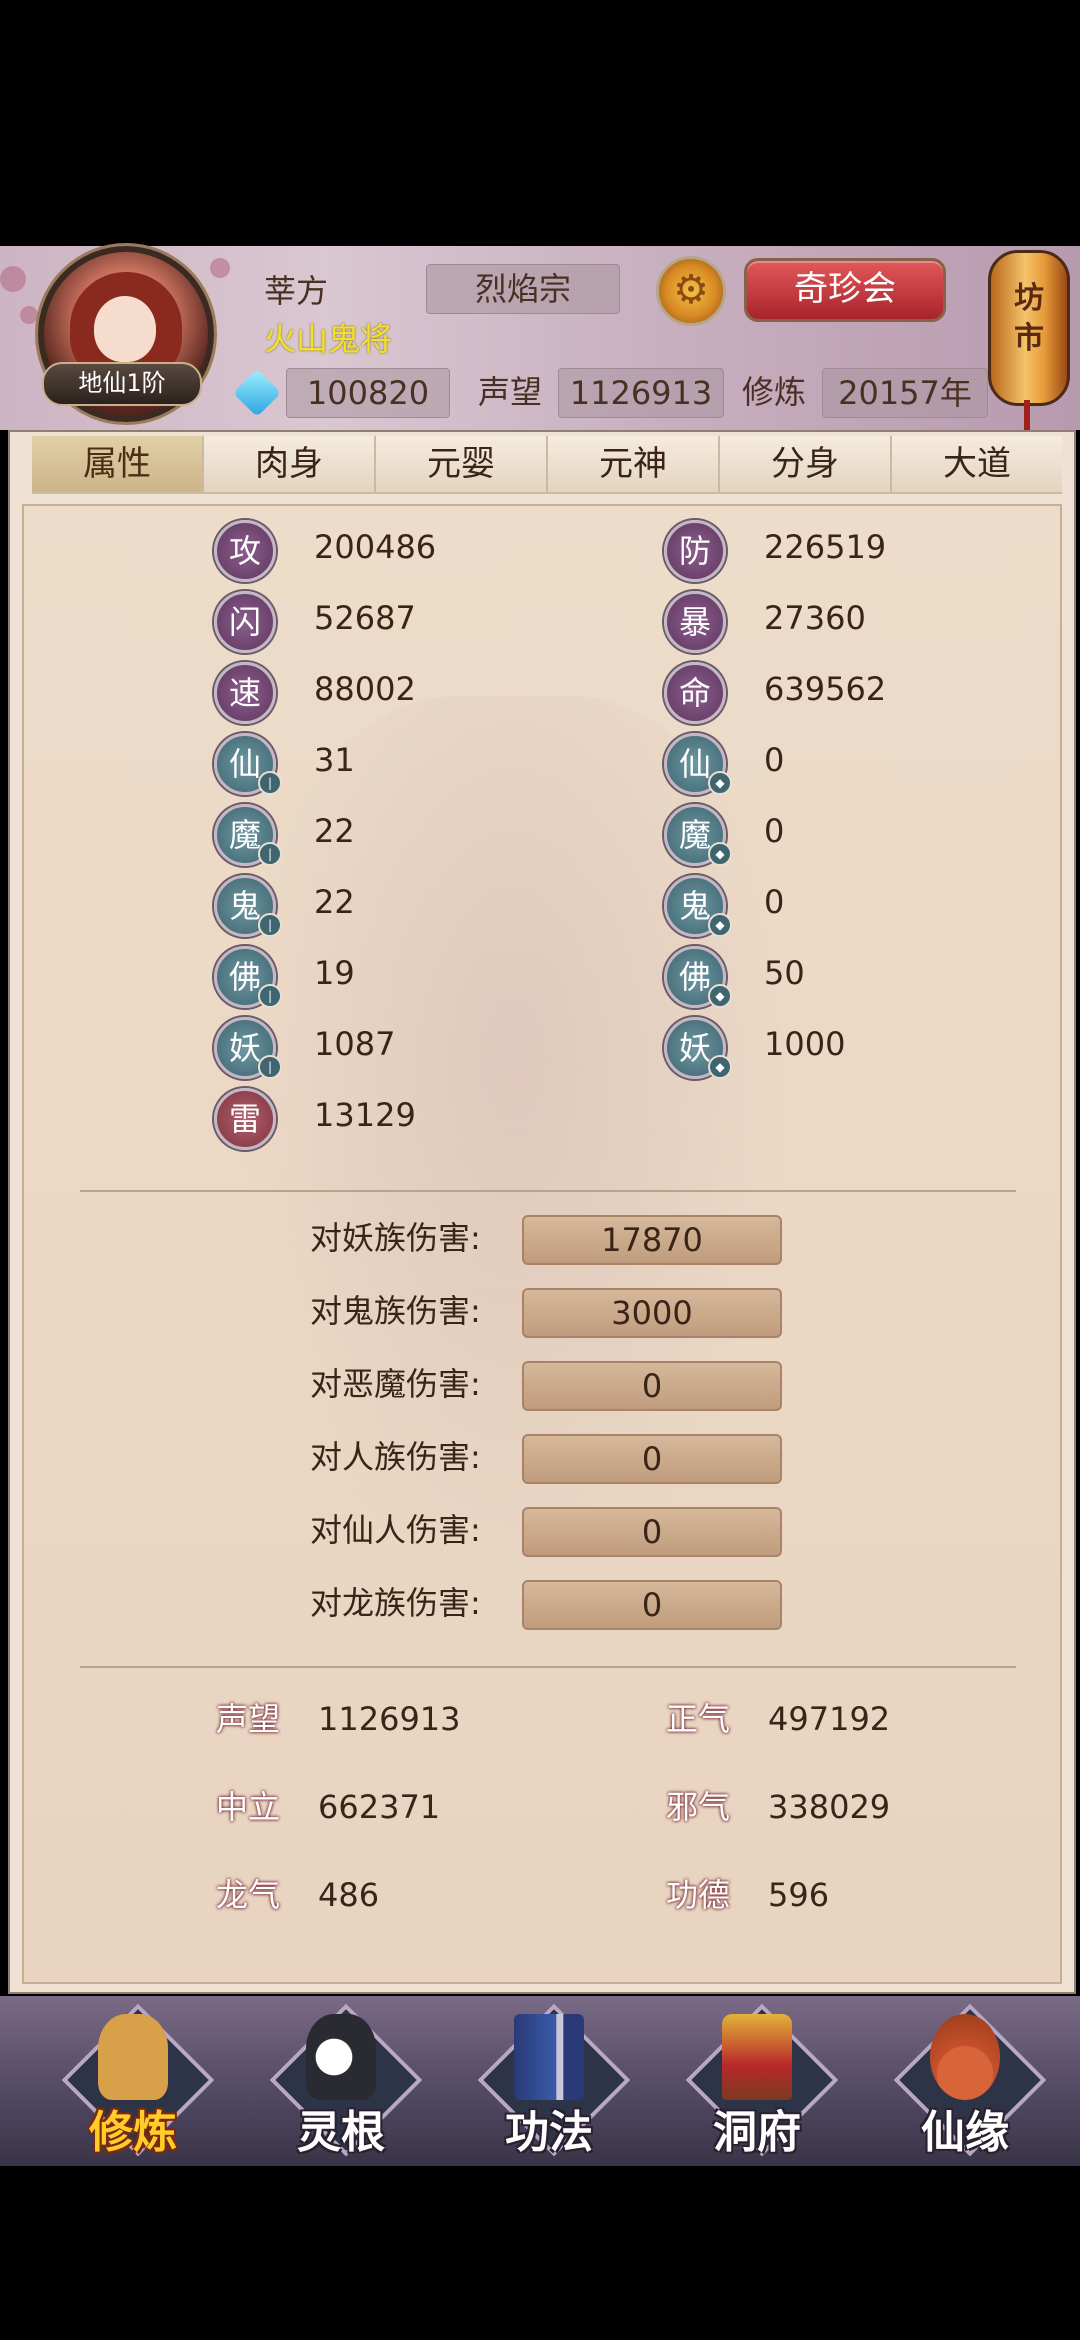 The image size is (1080, 2340). I want to click on nav-spirit-root: 灵根, so click(344, 2080).